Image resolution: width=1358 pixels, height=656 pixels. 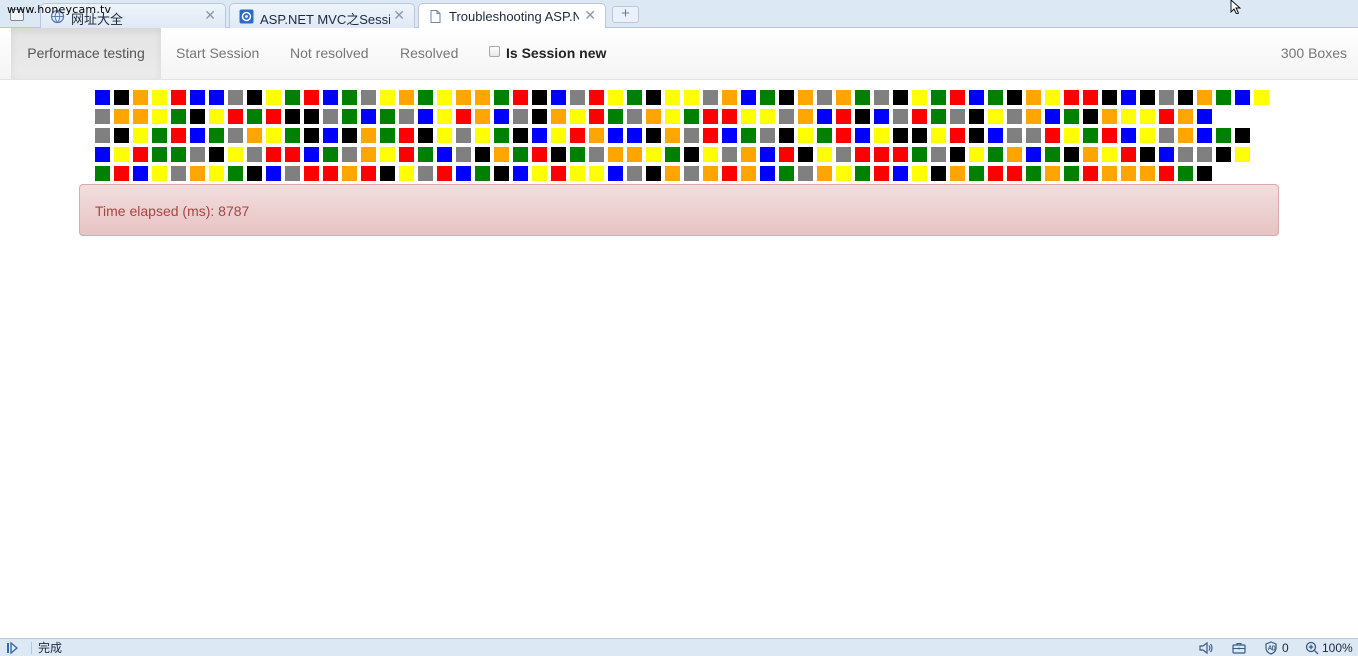 What do you see at coordinates (1206, 648) in the screenshot?
I see `volume-icon` at bounding box center [1206, 648].